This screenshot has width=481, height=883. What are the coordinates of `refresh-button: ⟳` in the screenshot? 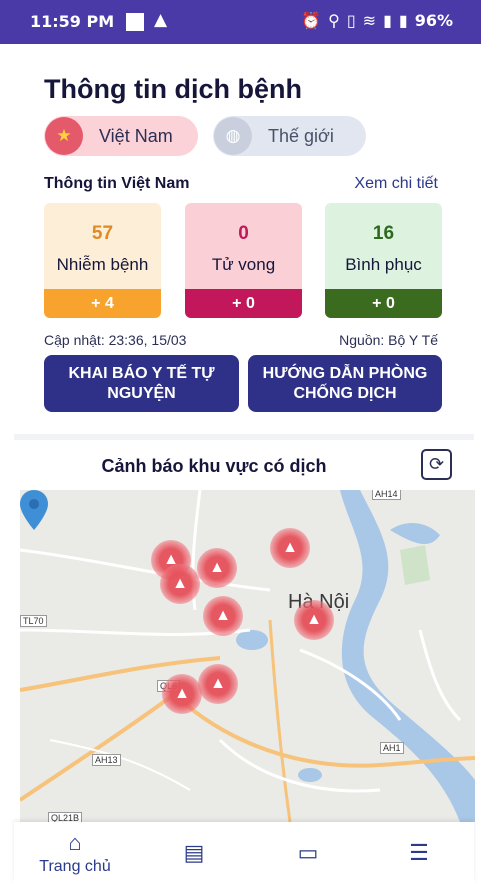 It's located at (436, 464).